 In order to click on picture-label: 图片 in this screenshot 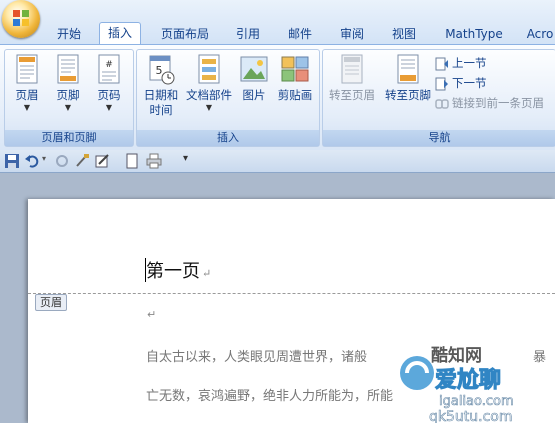, I will do `click(254, 95)`.